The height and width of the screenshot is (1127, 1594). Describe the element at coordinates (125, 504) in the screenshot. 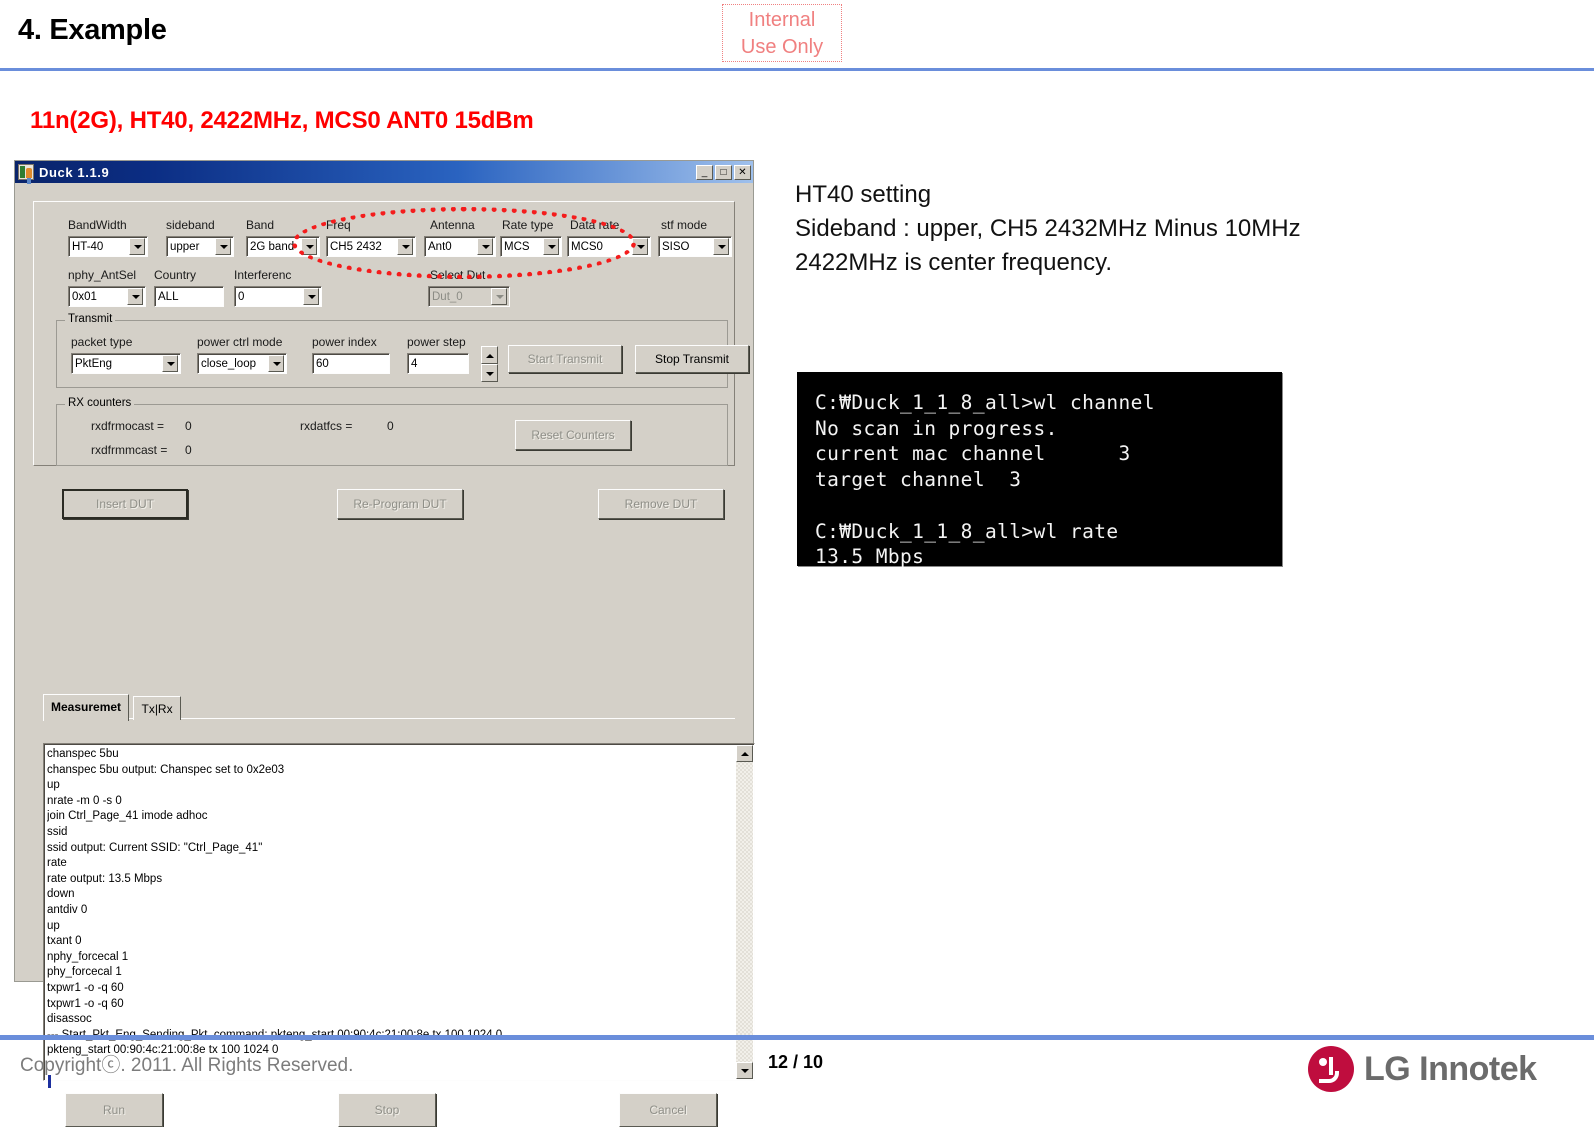

I see `insert-dut-button: Insert DUT` at that location.